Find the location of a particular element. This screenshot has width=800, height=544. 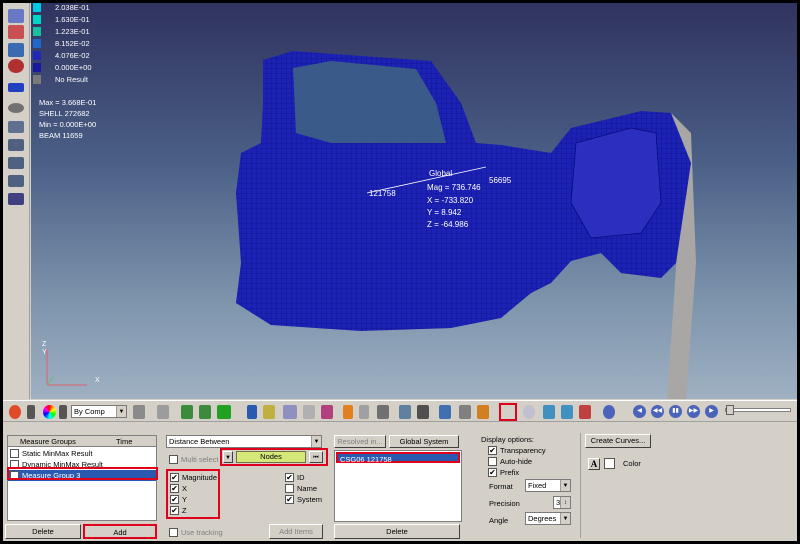

color-mode-select: By Comp ▼ is located at coordinates (99, 411).